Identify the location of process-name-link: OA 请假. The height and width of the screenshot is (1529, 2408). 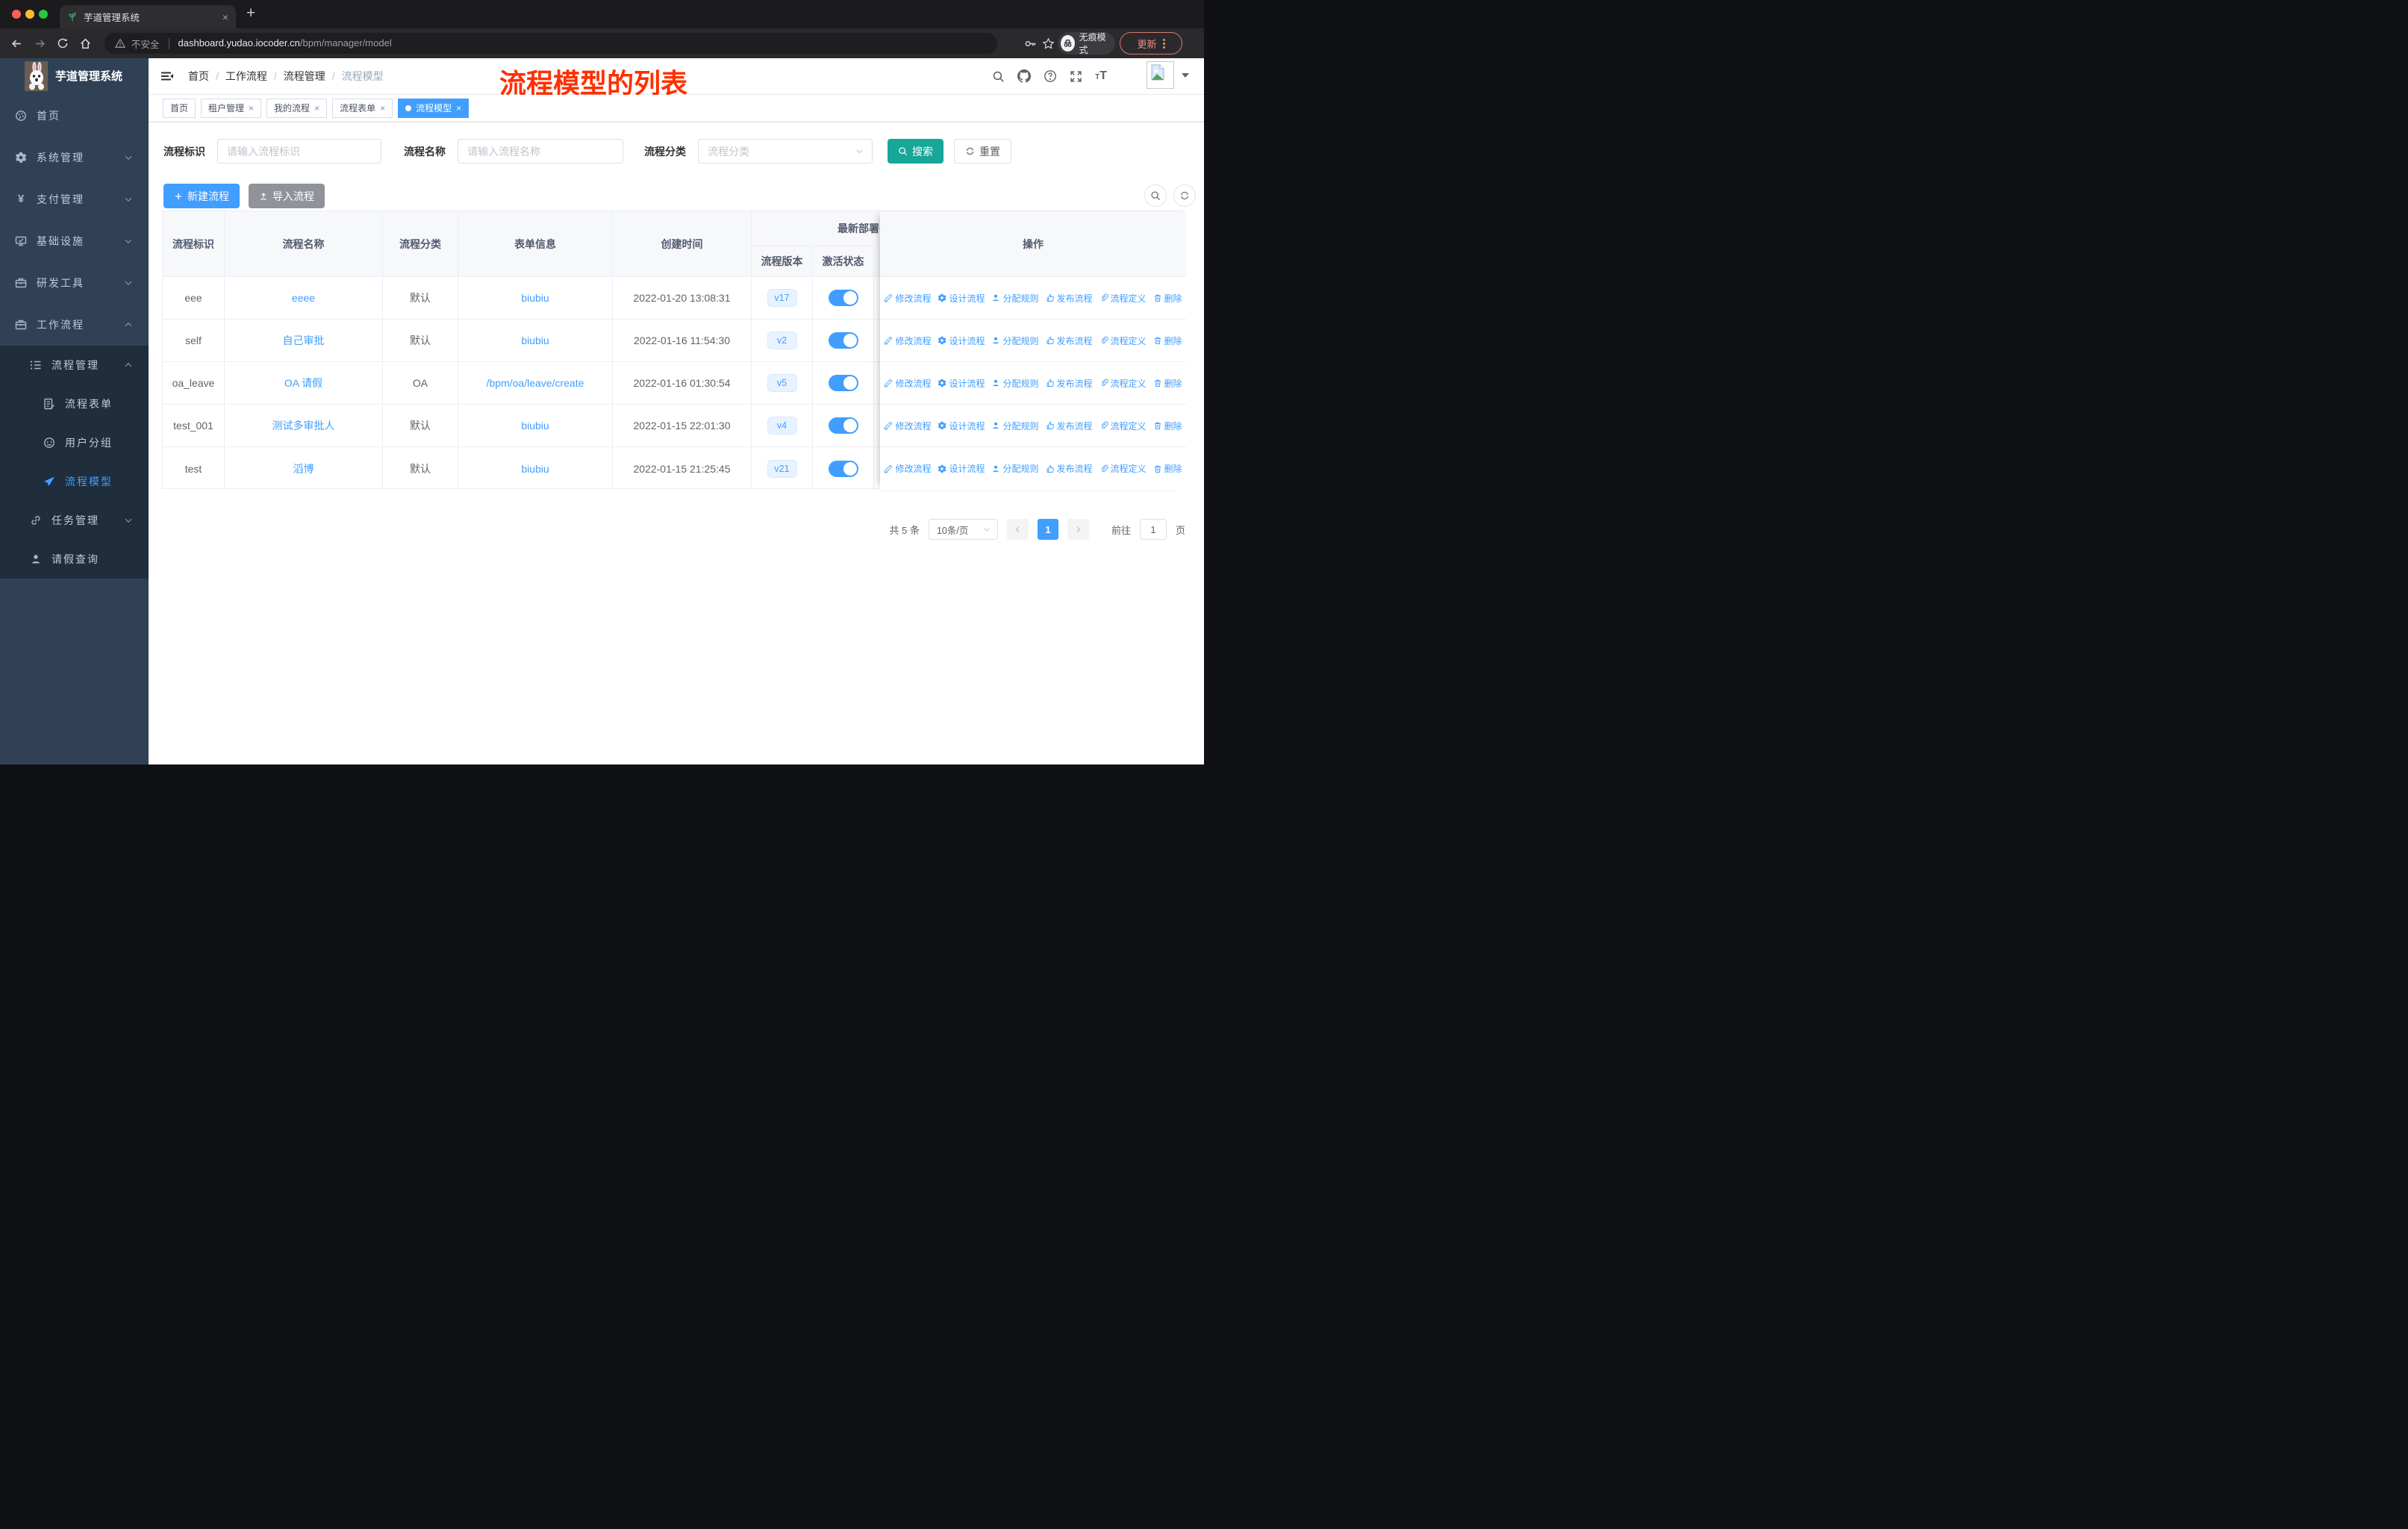
(303, 383).